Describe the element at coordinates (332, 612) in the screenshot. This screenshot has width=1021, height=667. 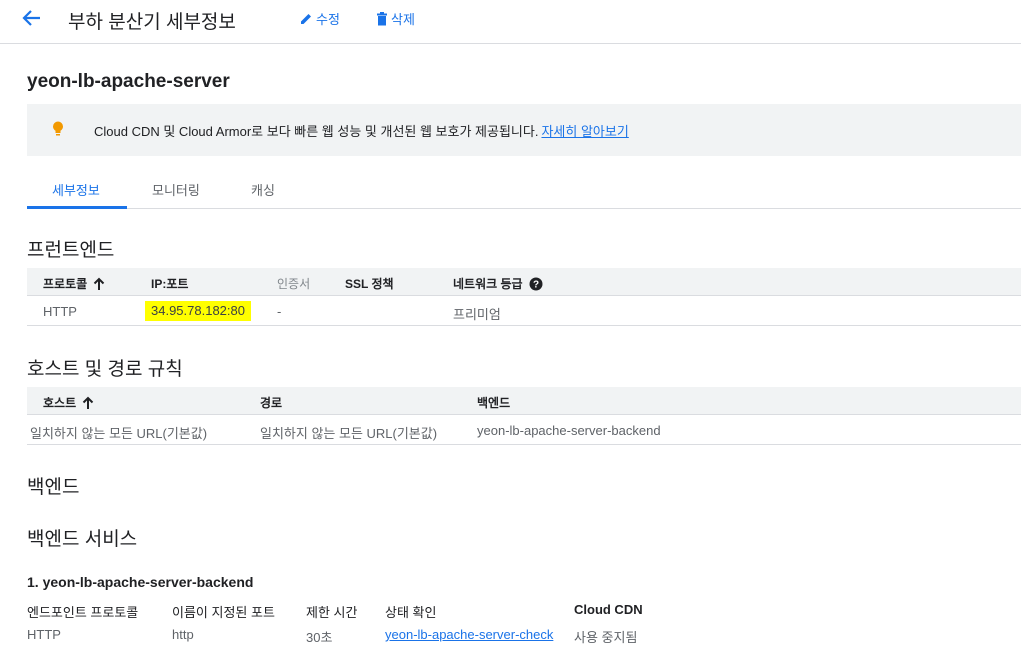
I see `label-timeout: 제한 시간` at that location.